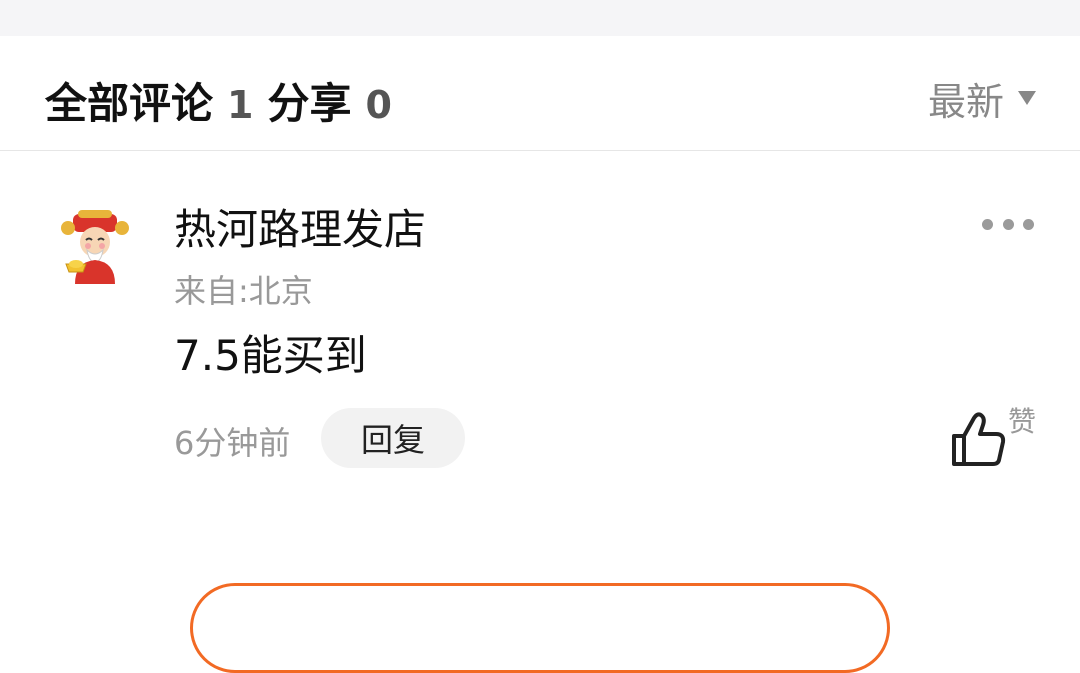  I want to click on sort-label: 最新, so click(965, 101).